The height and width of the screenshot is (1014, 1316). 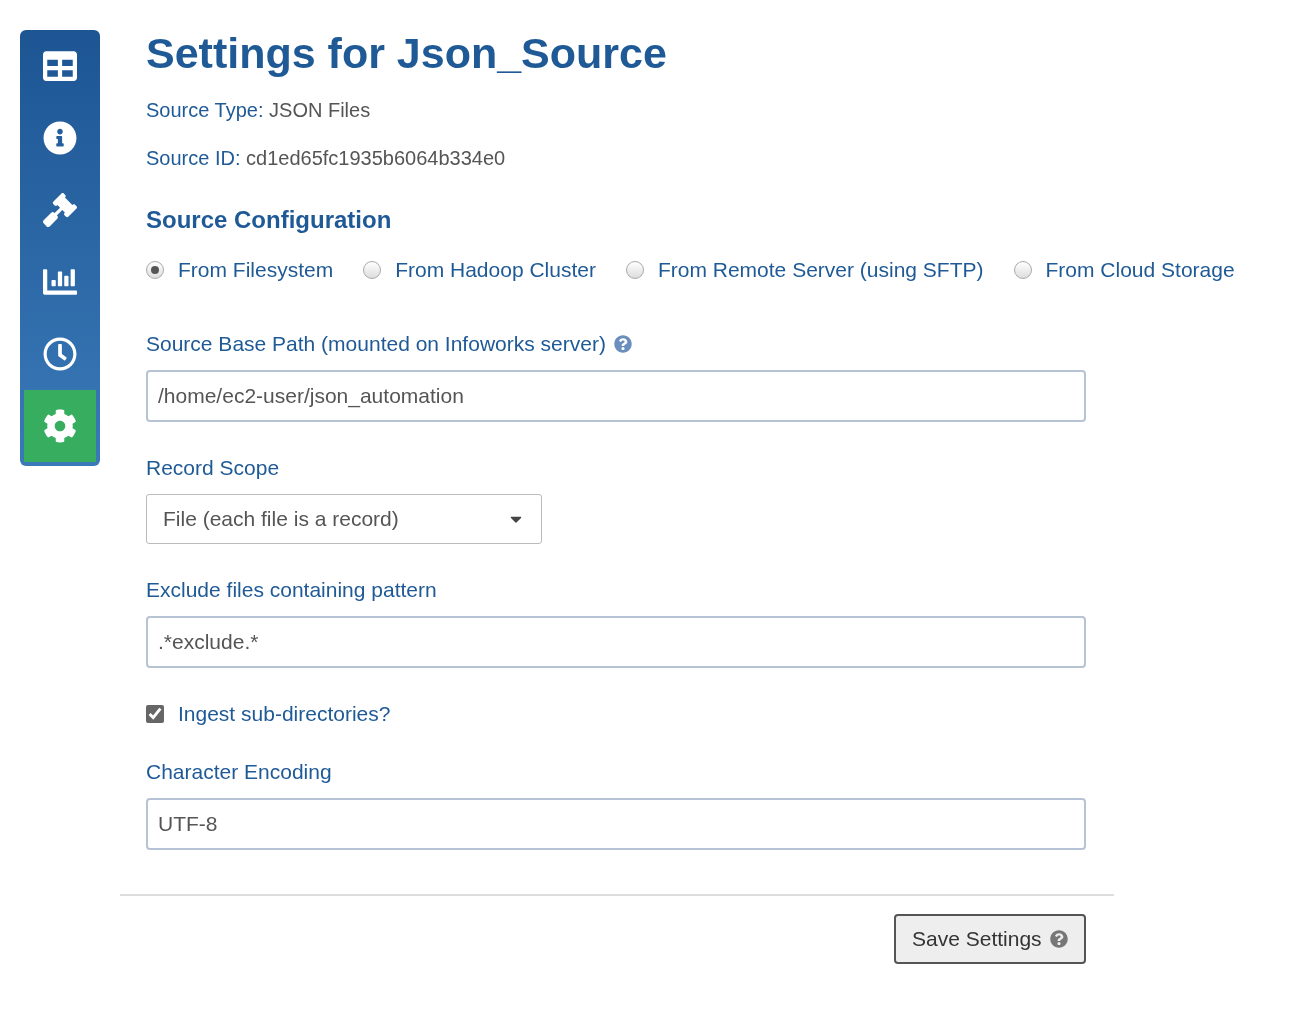 What do you see at coordinates (407, 53) in the screenshot?
I see `page-title: Settings for Json_Source` at bounding box center [407, 53].